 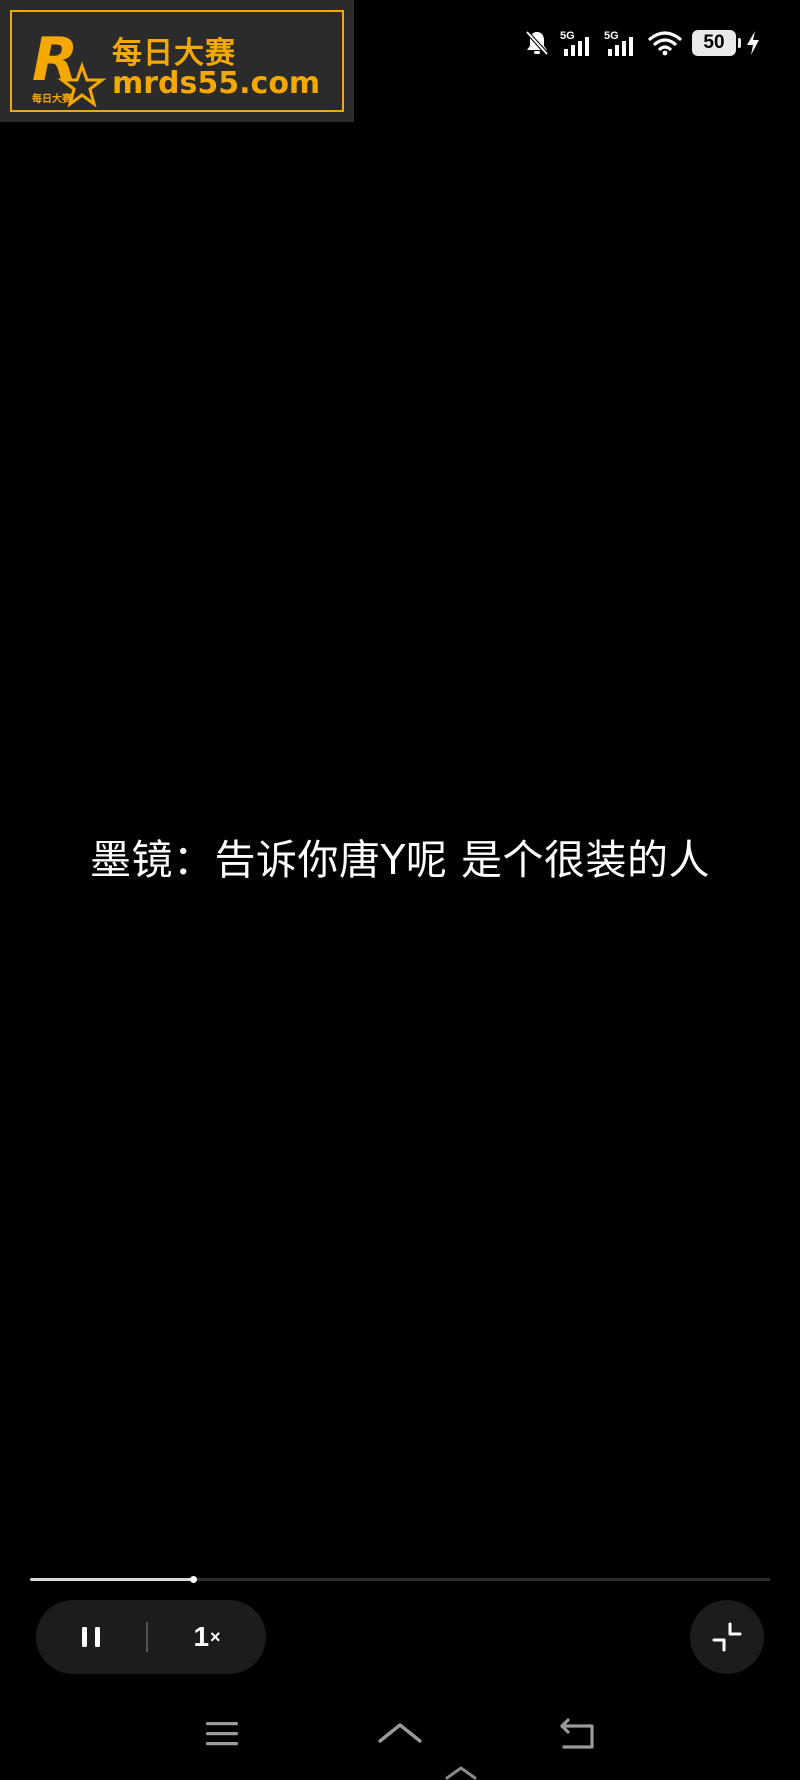 I want to click on minimize-button, so click(x=727, y=1637).